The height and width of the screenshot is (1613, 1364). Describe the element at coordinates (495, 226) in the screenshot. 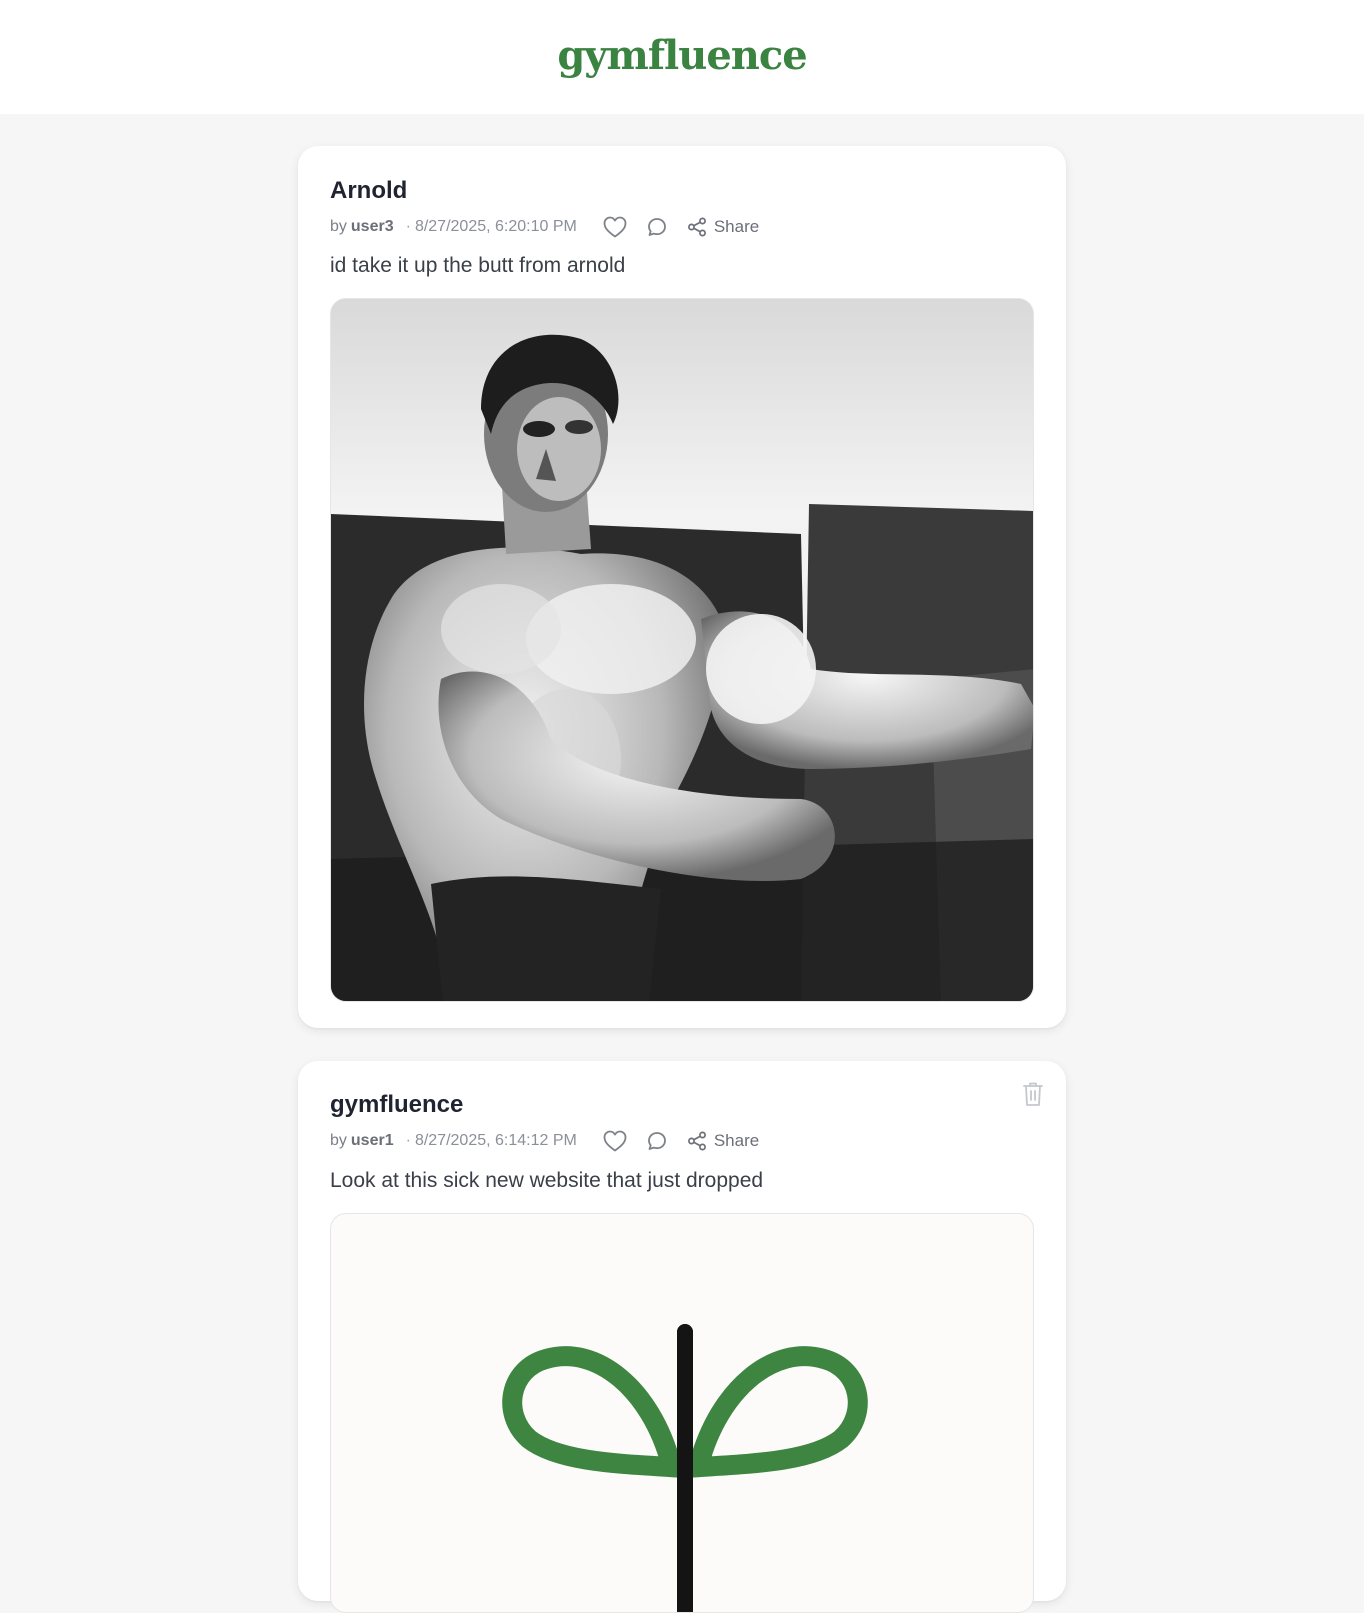

I see `post-timestamp: 8/27/2025, 6:20:10 PM` at that location.